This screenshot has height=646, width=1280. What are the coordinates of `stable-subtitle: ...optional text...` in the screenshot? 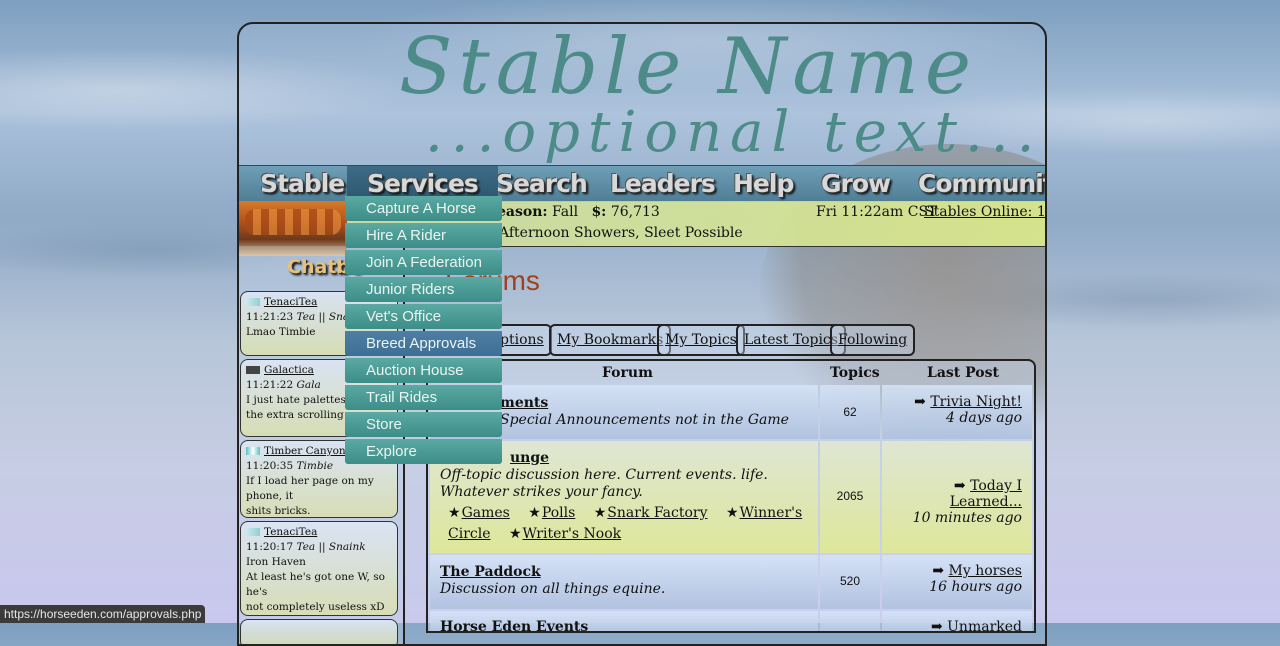 It's located at (734, 132).